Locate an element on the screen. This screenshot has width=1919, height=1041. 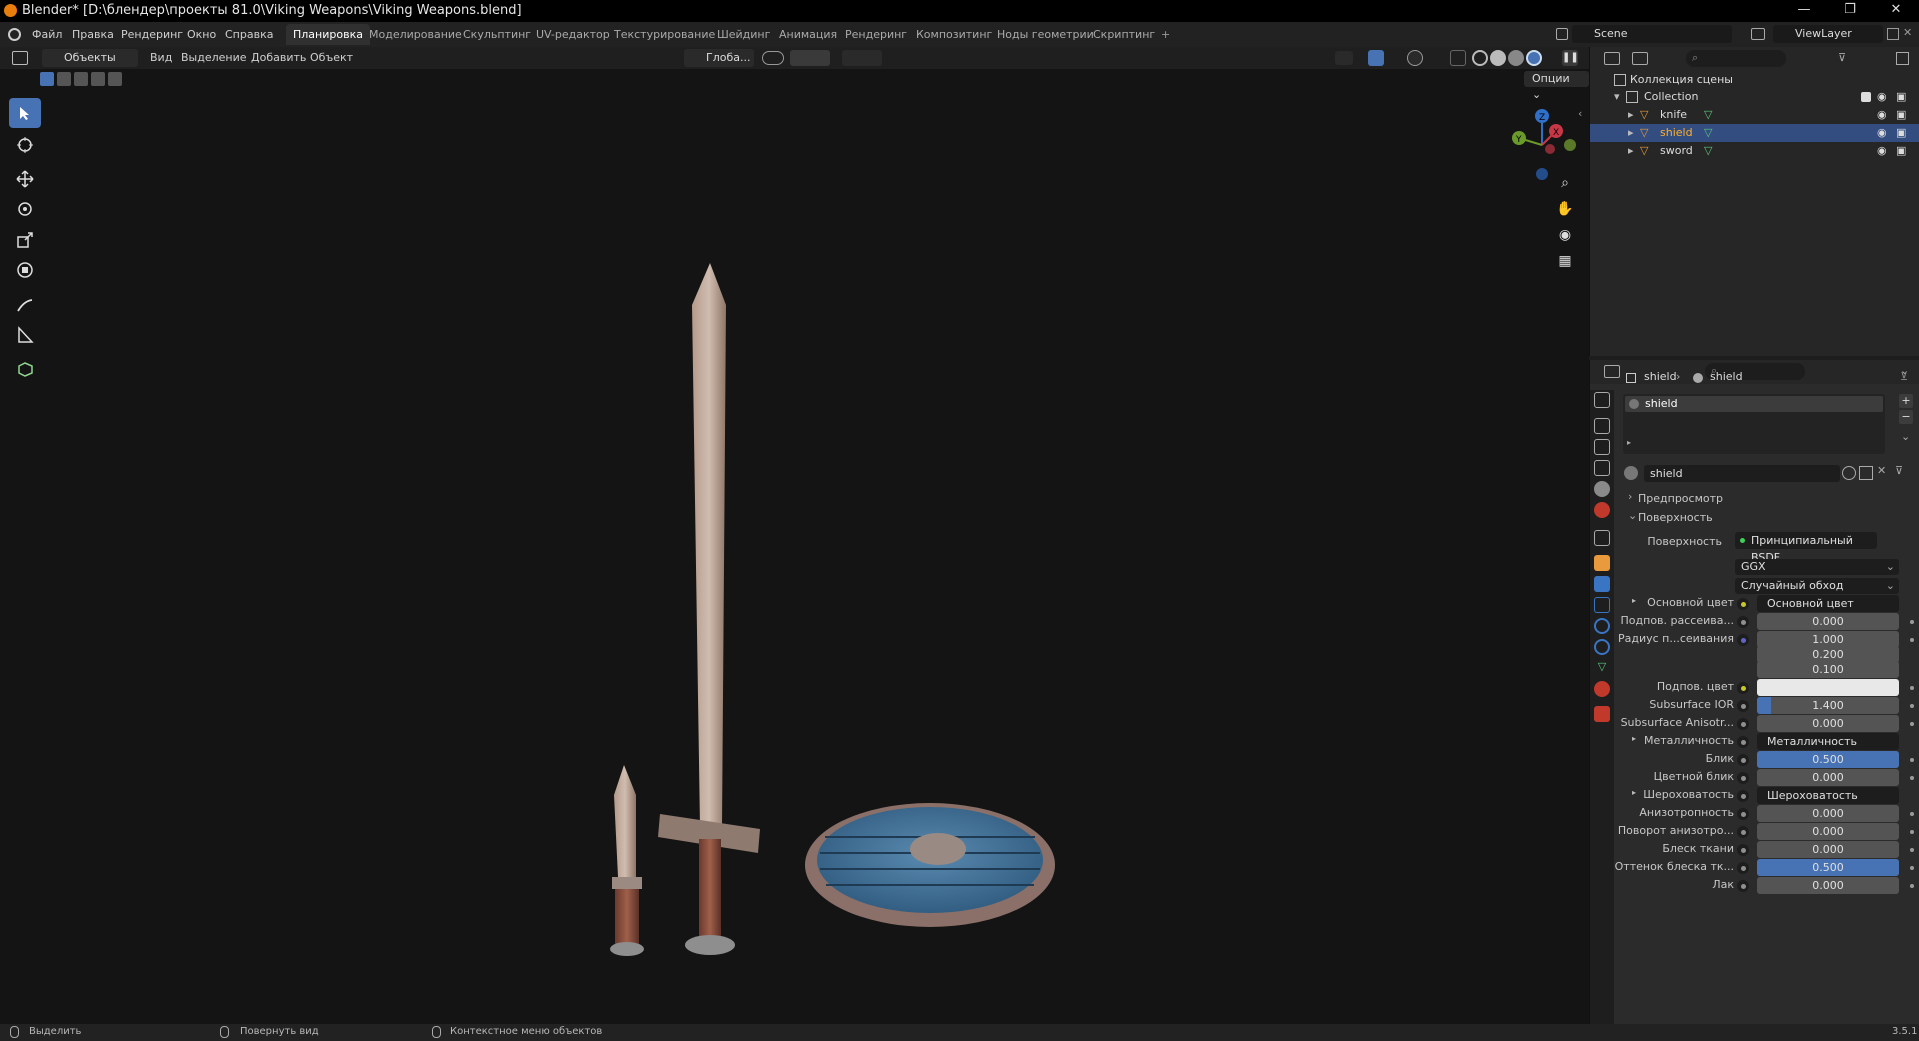
overlay-toggle-icon is located at coordinates (1415, 58).